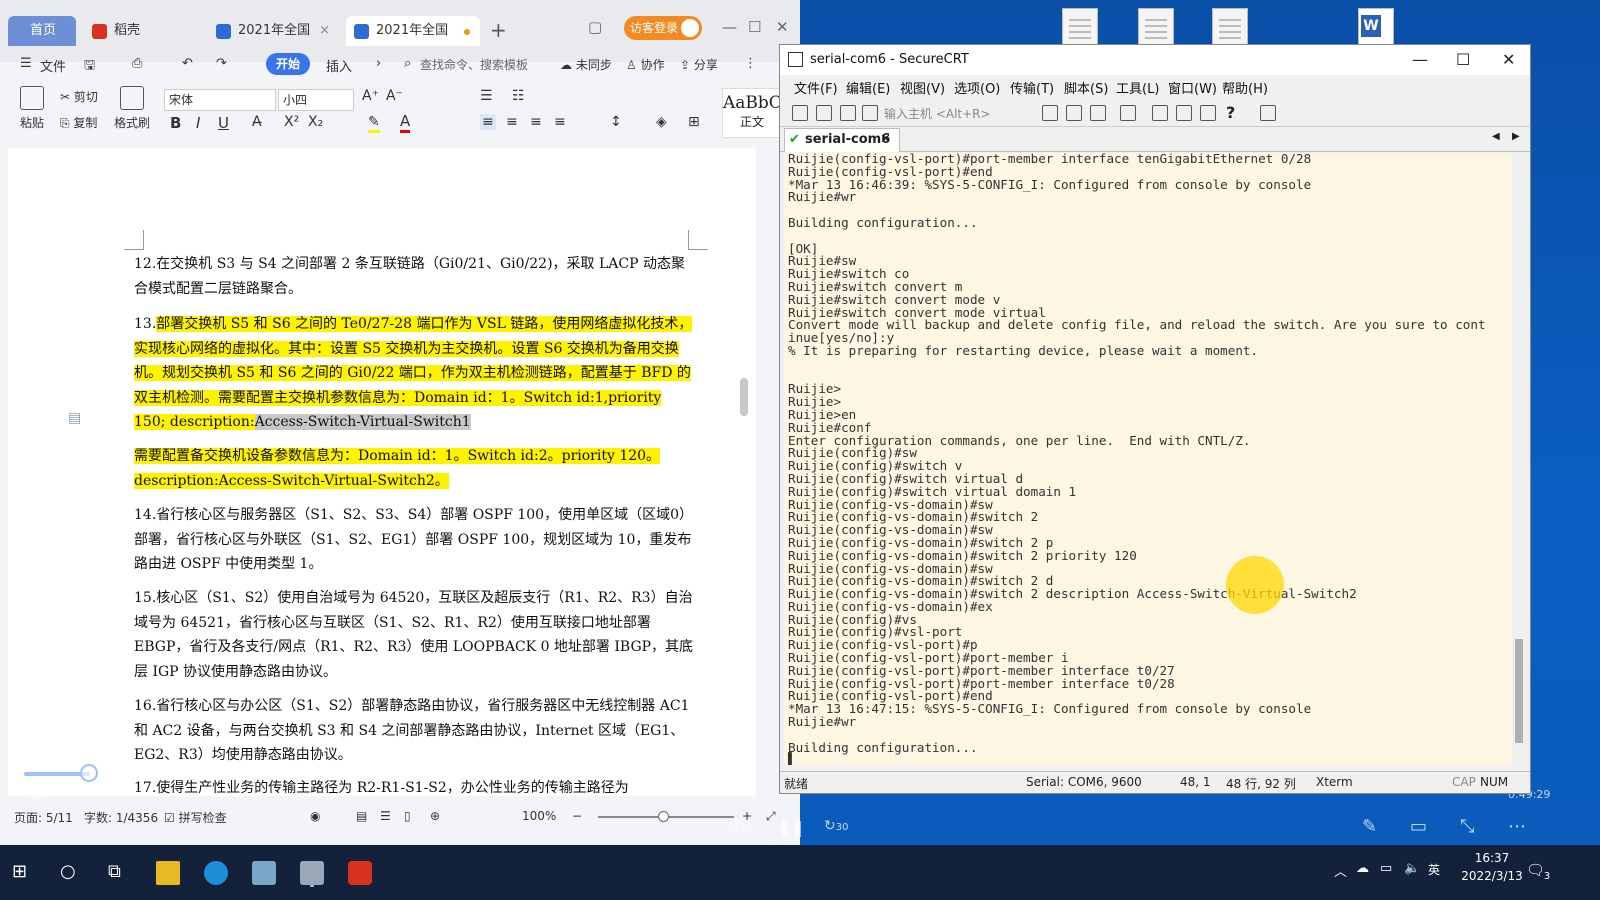 This screenshot has width=1600, height=900. What do you see at coordinates (1245, 87) in the screenshot?
I see `menu-help: 帮助(H)` at bounding box center [1245, 87].